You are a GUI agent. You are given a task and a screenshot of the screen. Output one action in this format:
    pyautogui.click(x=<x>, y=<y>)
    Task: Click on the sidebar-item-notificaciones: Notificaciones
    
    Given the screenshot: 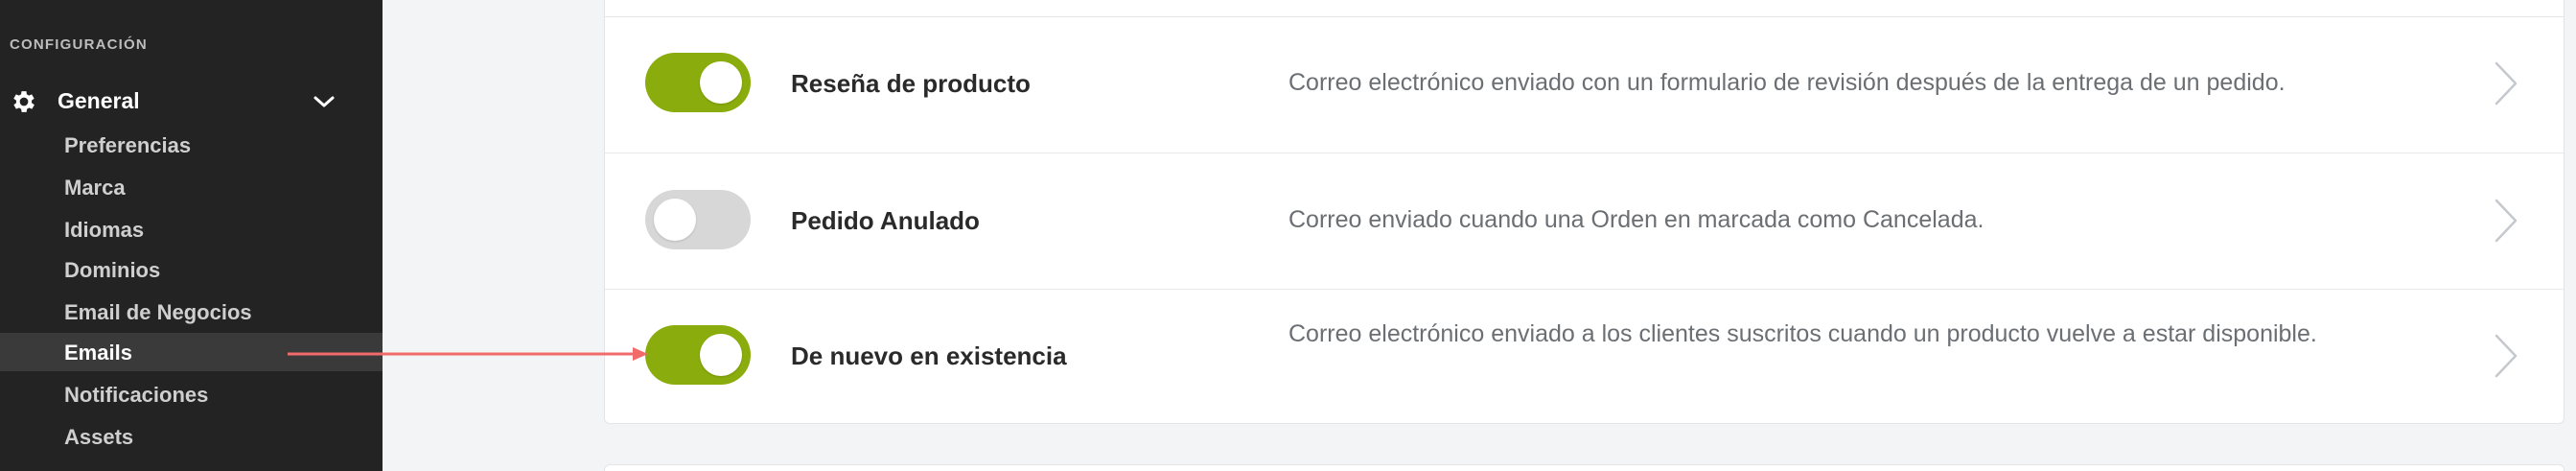 What is the action you would take?
    pyautogui.click(x=192, y=394)
    